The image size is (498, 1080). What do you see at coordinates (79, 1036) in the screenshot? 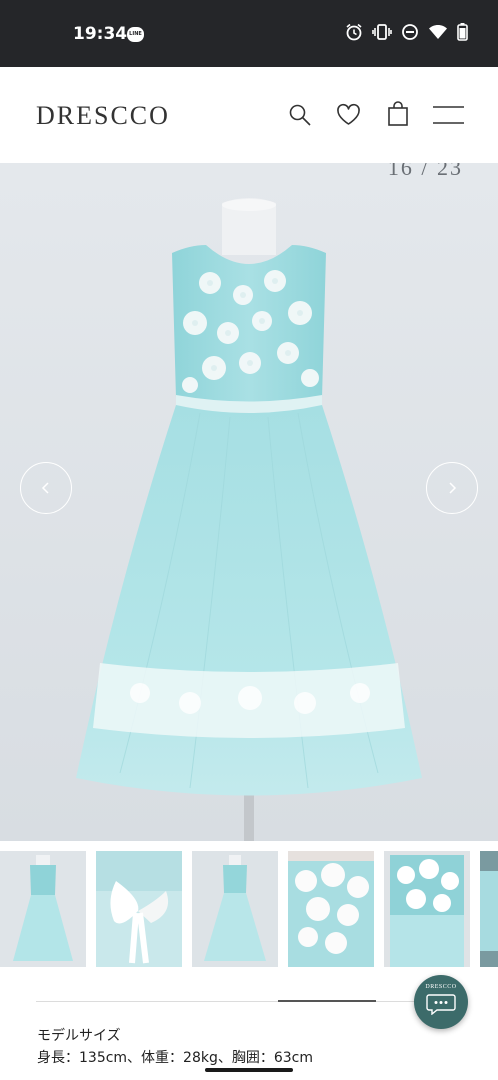
I see `model-size-heading: モデルサイズ` at bounding box center [79, 1036].